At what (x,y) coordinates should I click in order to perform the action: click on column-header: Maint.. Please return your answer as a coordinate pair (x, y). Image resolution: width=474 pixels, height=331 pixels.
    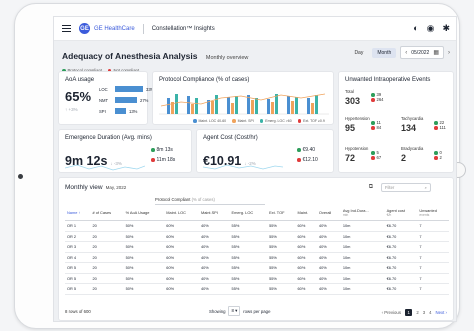
    Looking at the image, I should click on (306, 213).